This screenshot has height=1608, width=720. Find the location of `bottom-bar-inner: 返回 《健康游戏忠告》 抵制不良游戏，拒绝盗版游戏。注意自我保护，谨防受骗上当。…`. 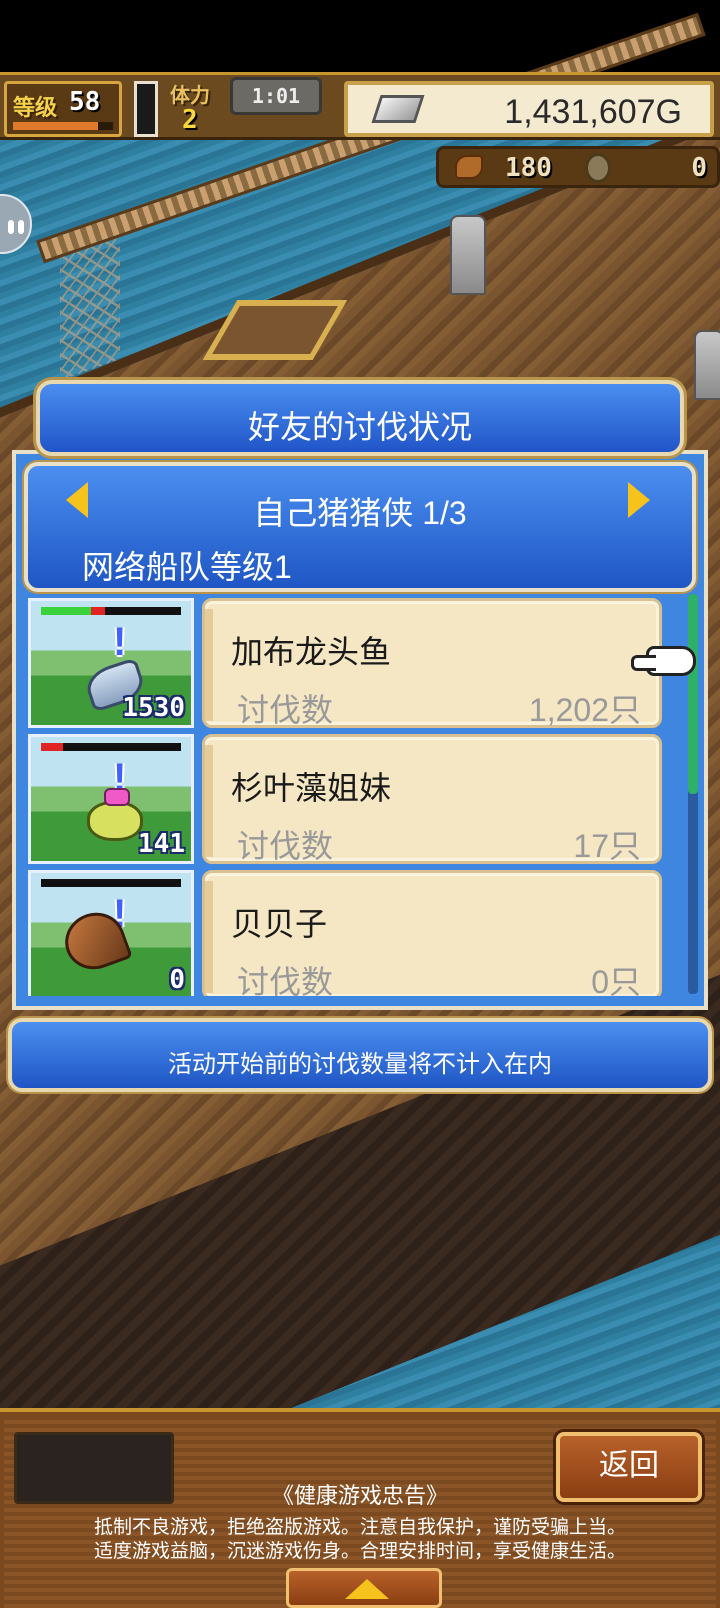

bottom-bar-inner: 返回 《健康游戏忠告》 抵制不良游戏，拒绝盗版游戏。注意自我保护，谨防受骗上当。… is located at coordinates (360, 1512).